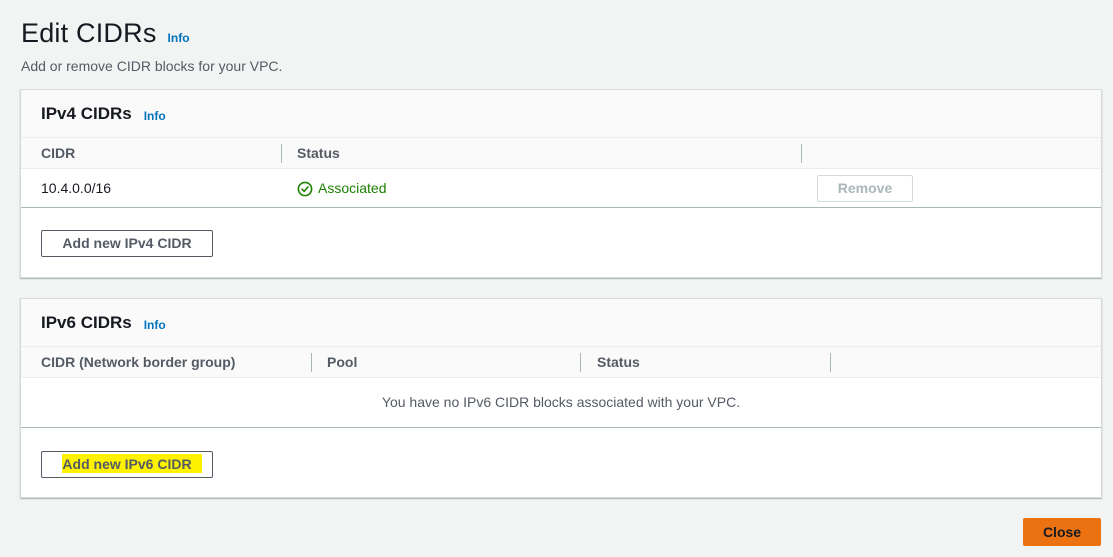 Image resolution: width=1113 pixels, height=557 pixels. I want to click on table-row: 10.4.0.0/16 Associated Remove, so click(561, 188).